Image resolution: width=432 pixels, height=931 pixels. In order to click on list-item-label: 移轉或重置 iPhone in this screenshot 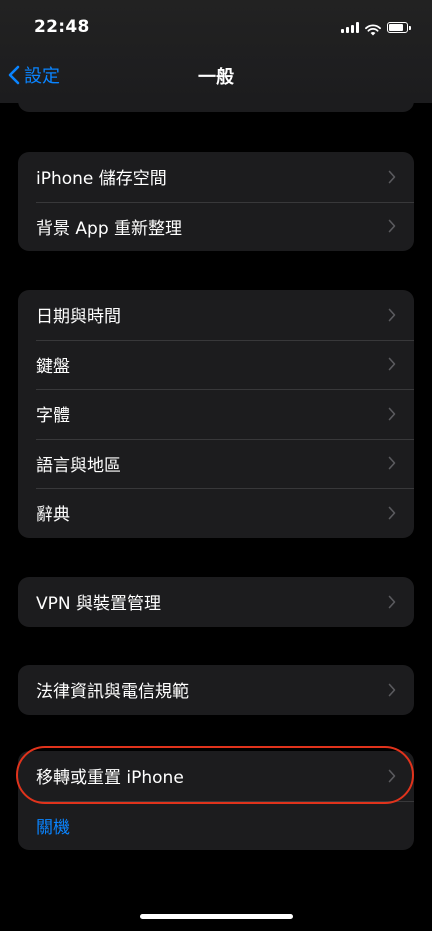, I will do `click(110, 778)`.